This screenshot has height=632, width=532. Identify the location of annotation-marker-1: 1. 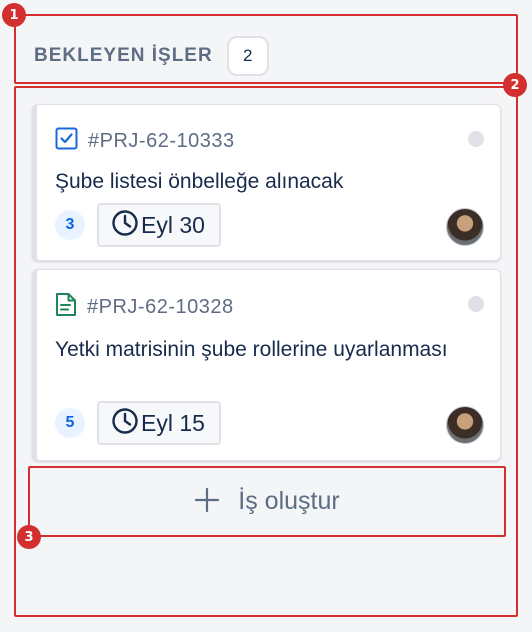
(14, 15).